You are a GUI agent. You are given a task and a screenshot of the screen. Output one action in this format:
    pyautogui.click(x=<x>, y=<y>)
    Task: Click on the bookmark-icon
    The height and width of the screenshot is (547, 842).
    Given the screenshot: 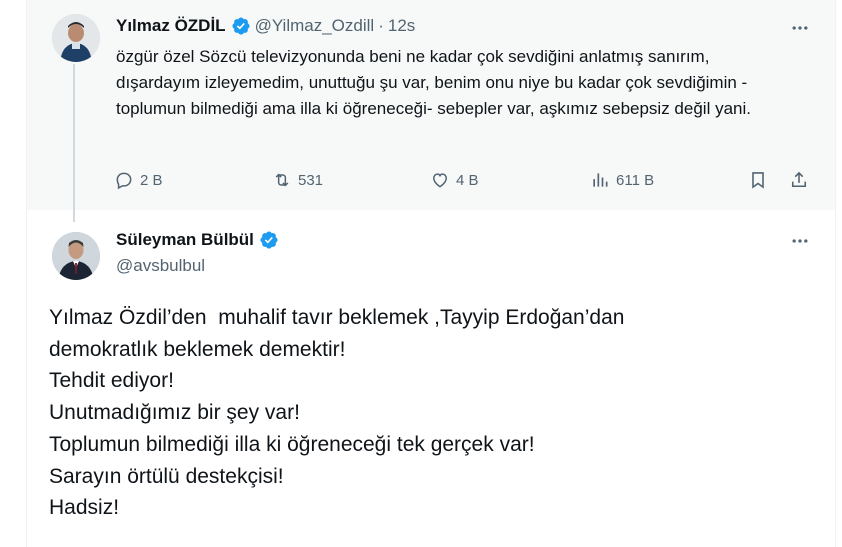 What is the action you would take?
    pyautogui.click(x=758, y=180)
    